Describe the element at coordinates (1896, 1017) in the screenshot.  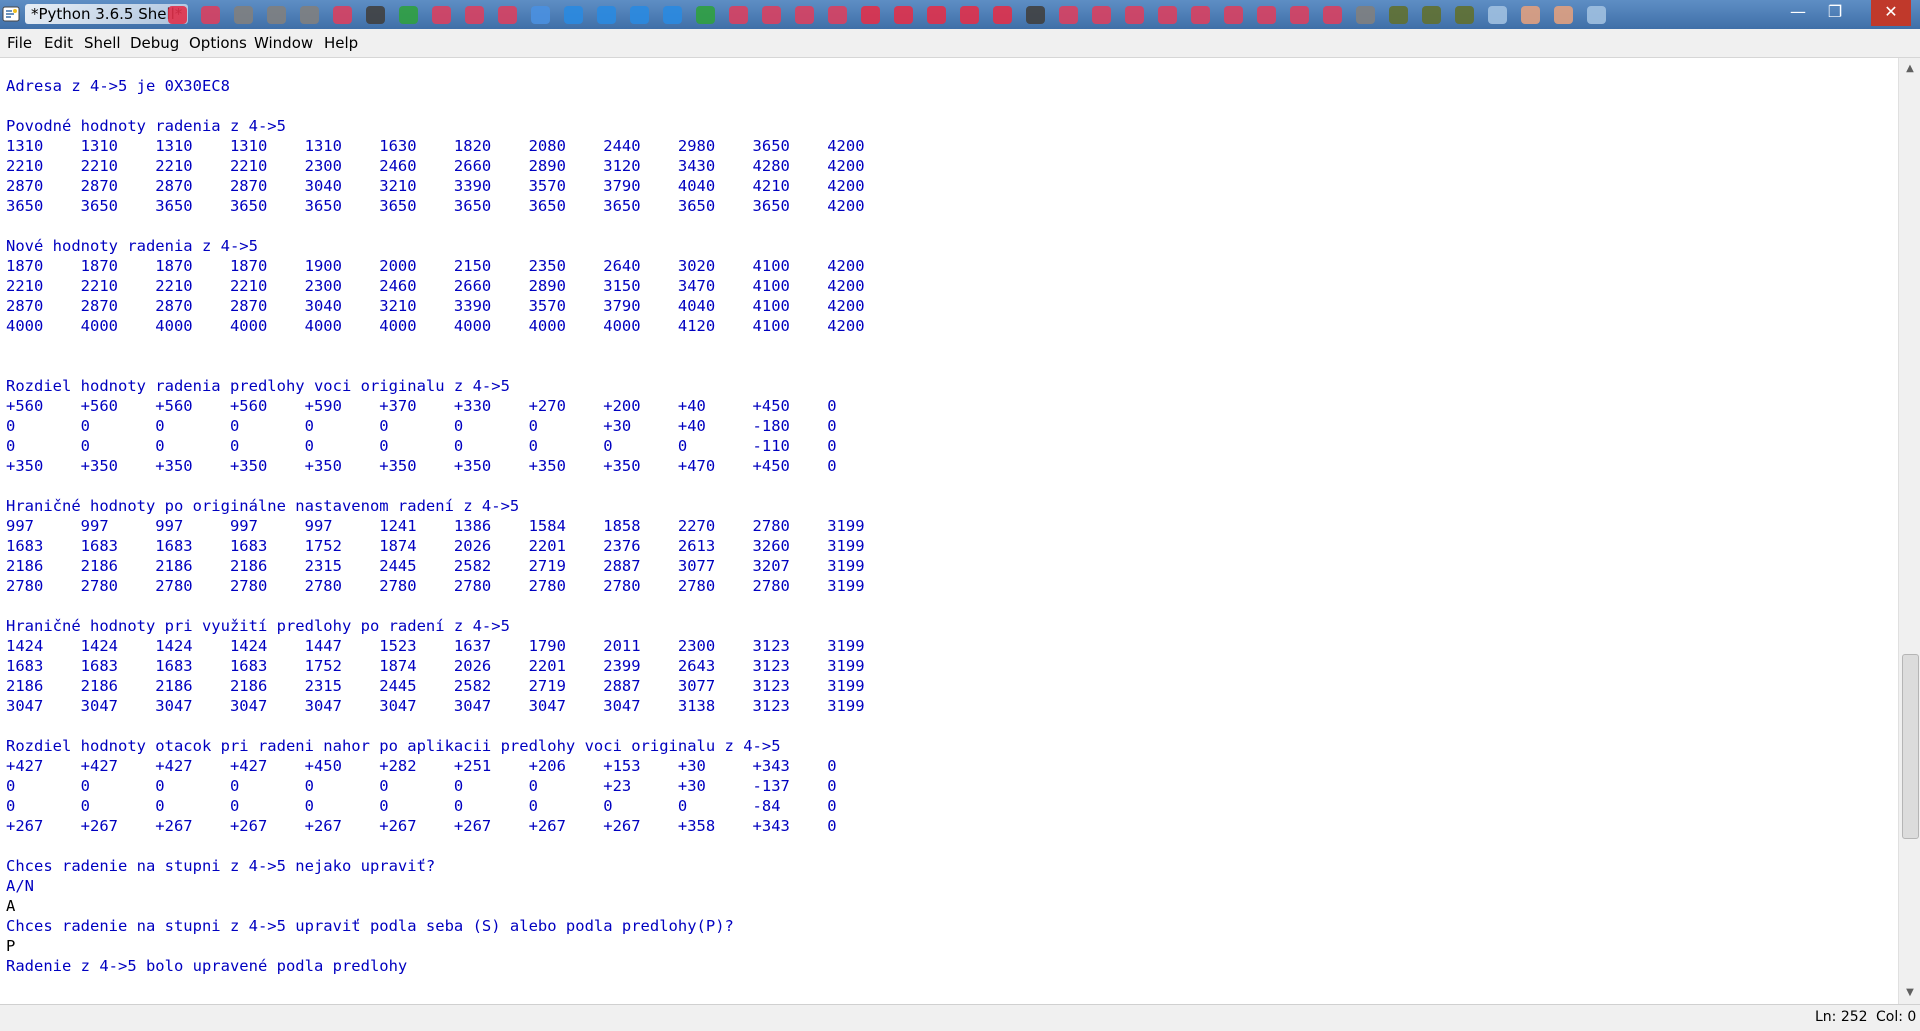
I see `status-column-number: Col: 0` at that location.